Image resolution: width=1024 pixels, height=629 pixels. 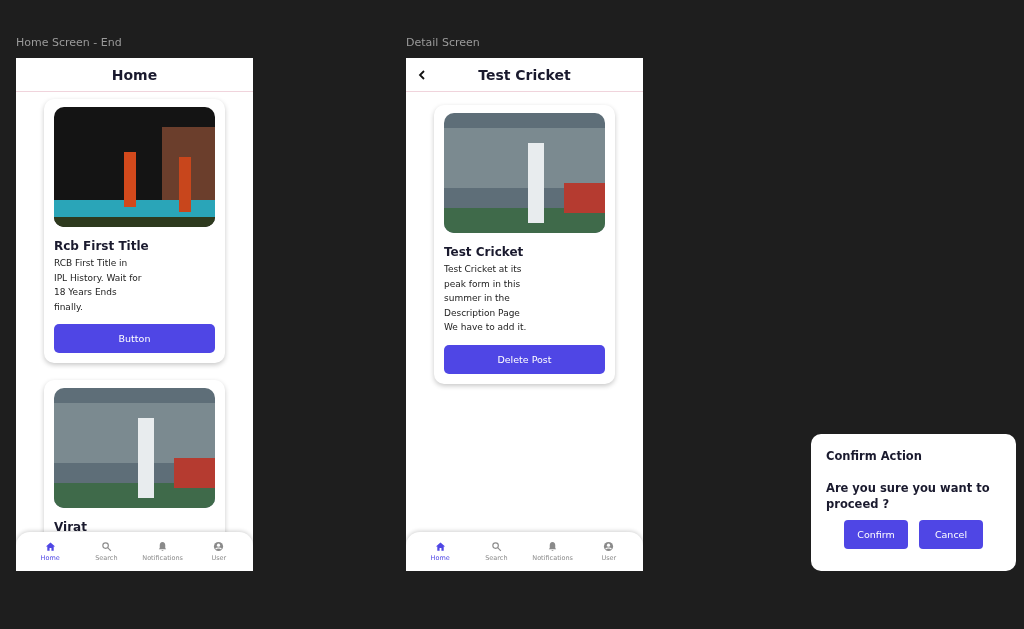 What do you see at coordinates (98, 285) in the screenshot?
I see `post-description: RCB First Title in IPL History. Wait for 18 Years Ends finally.` at bounding box center [98, 285].